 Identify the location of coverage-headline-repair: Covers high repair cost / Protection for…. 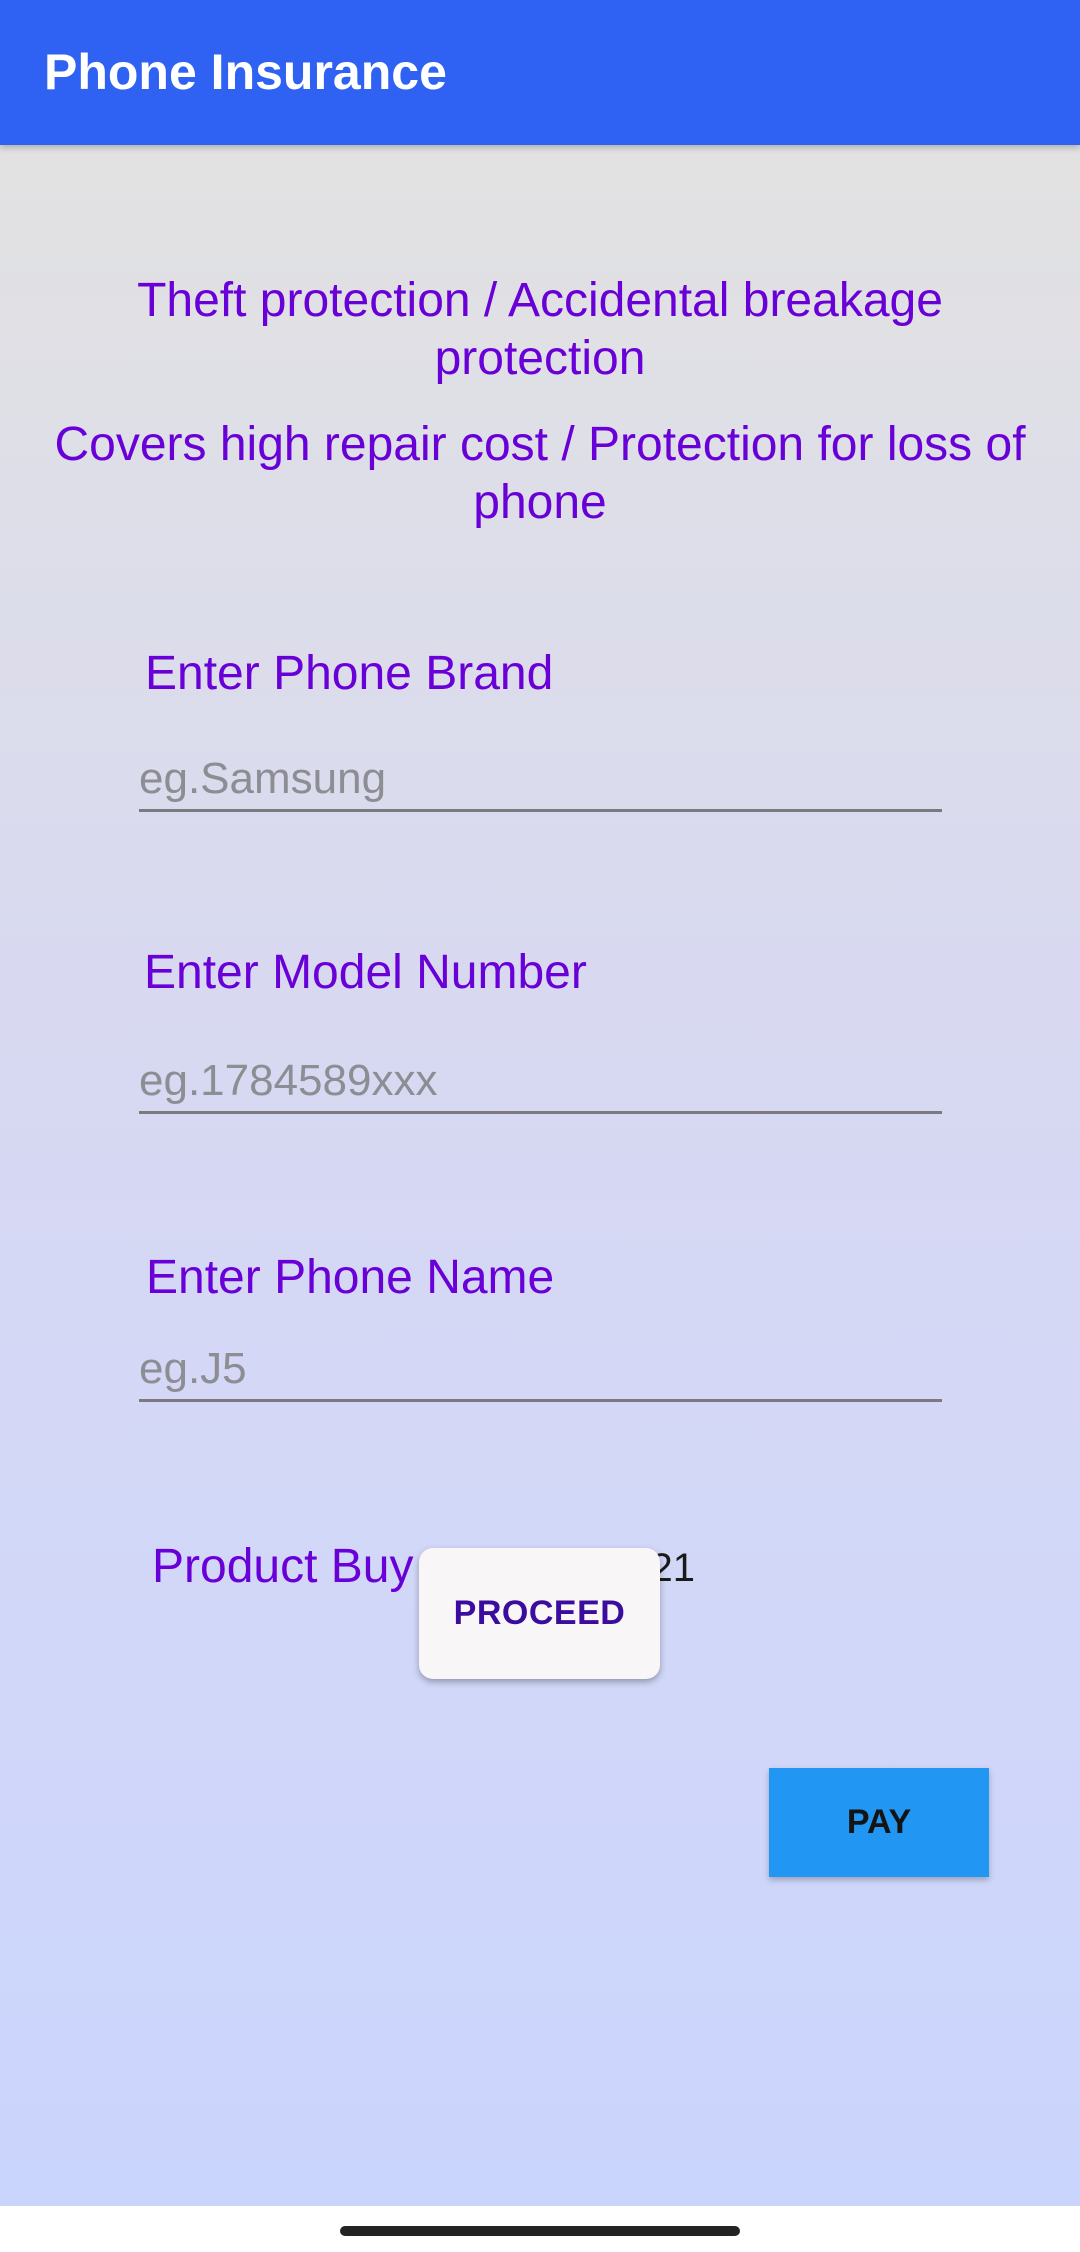
(540, 473).